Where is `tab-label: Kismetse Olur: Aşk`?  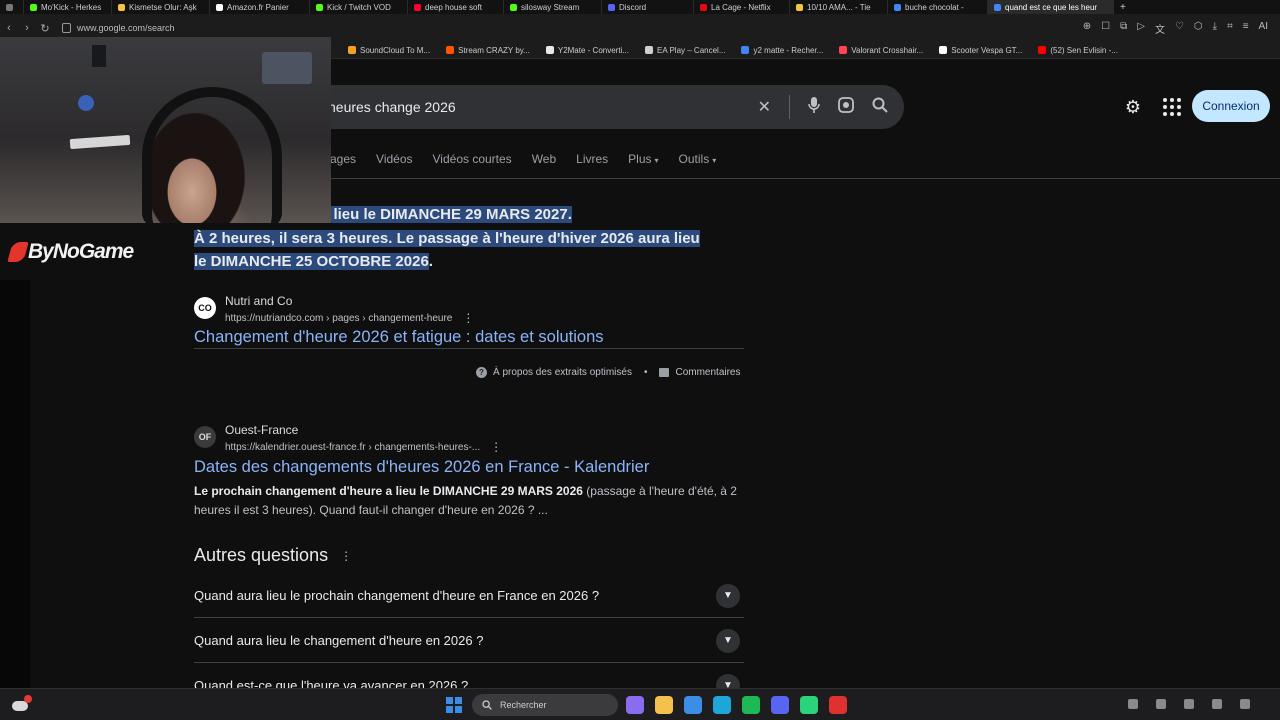
tab-label: Kismetse Olur: Aşk is located at coordinates (163, 7).